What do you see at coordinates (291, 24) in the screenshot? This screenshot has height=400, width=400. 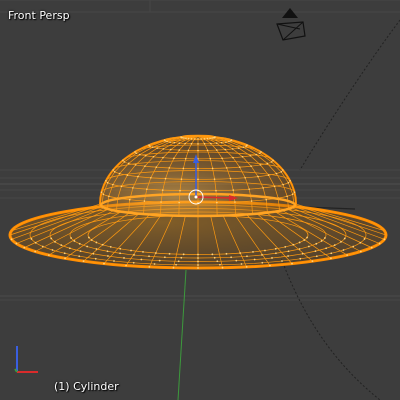 I see `camera-icon` at bounding box center [291, 24].